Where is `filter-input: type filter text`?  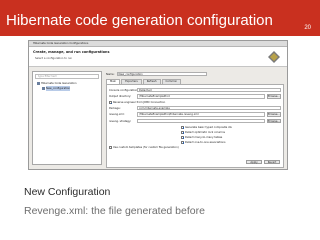
filter-input: type filter text is located at coordinates (67, 76).